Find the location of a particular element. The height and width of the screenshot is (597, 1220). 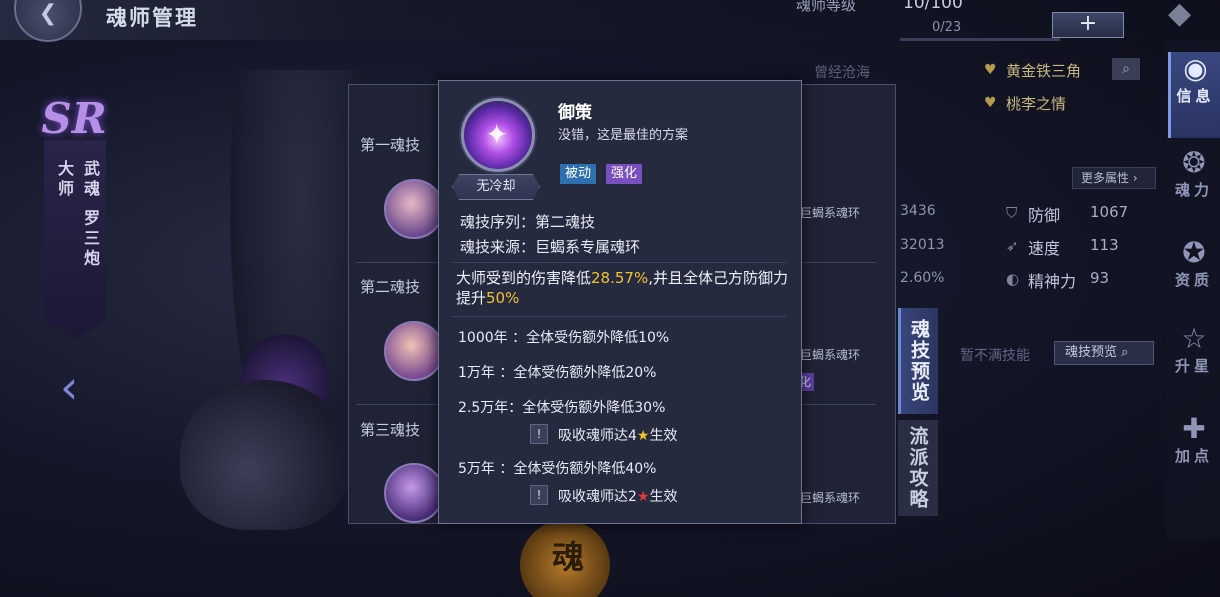

year-effect: 1万年 ：全体受伤额外降低20% is located at coordinates (557, 373).